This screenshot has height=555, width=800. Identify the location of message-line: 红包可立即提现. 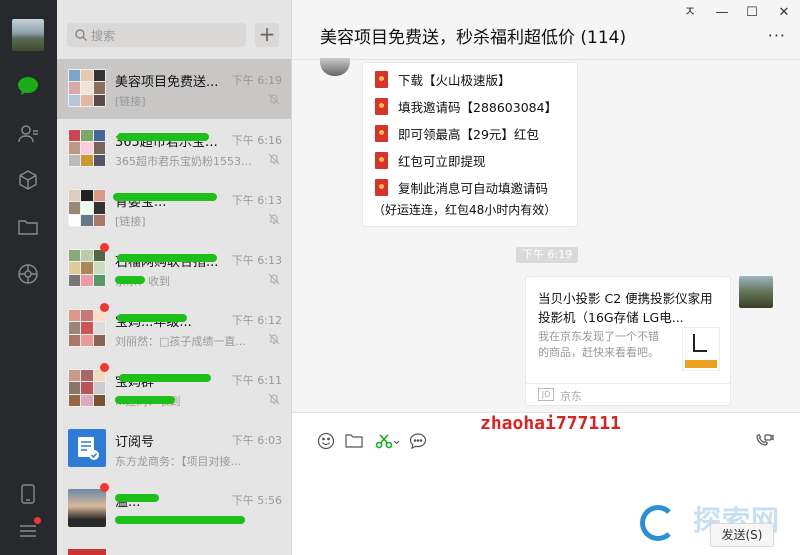
(470, 160).